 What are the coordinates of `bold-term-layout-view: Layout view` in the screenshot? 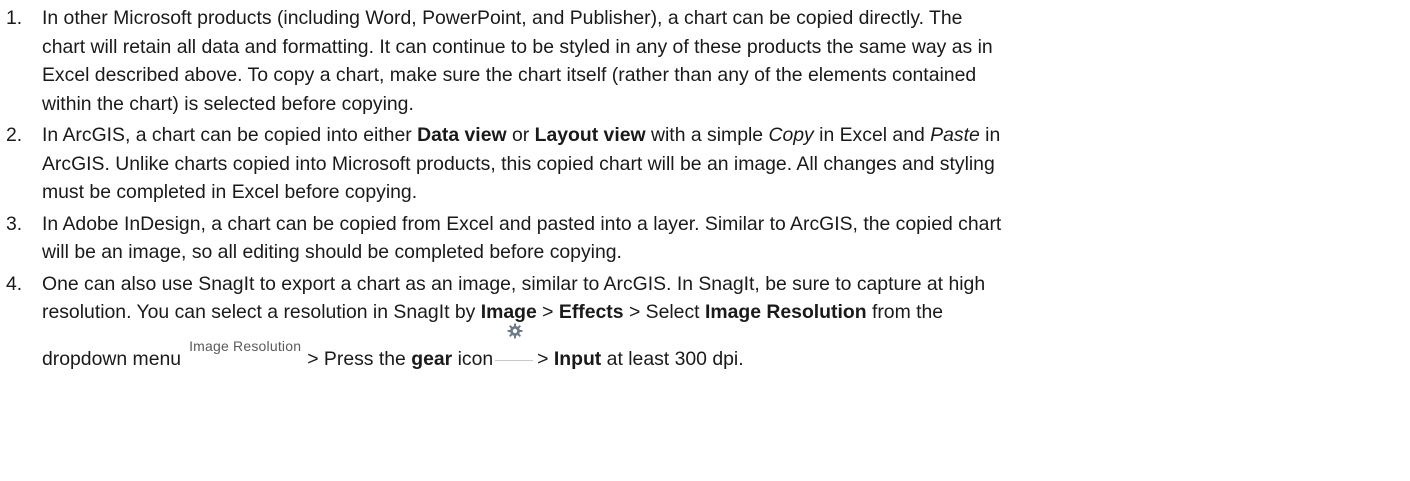 It's located at (590, 135).